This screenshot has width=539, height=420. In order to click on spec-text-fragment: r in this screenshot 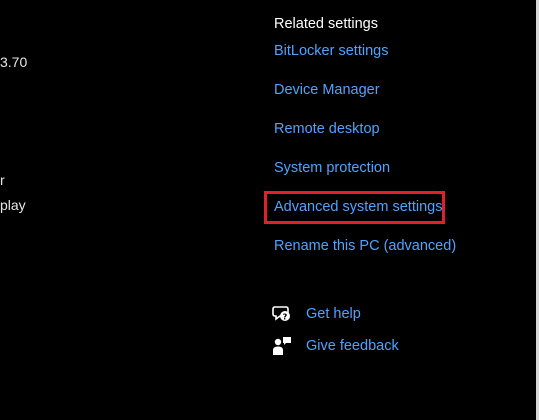, I will do `click(2, 180)`.